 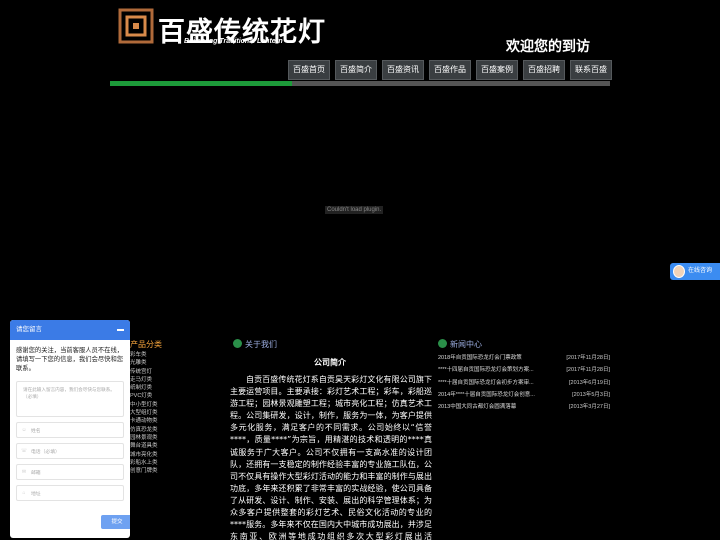 I want to click on about-title-label: 关于我们, so click(x=261, y=344).